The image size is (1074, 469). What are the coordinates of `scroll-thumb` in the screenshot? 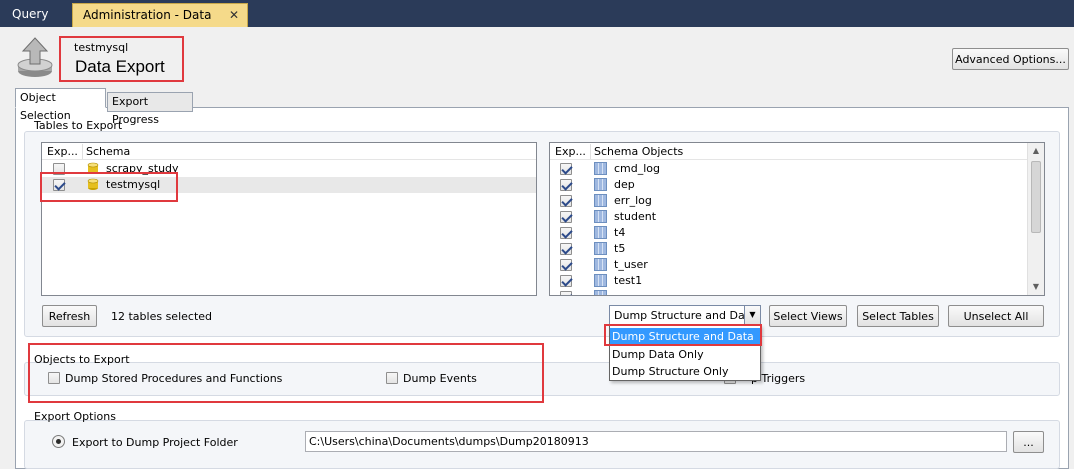 It's located at (1036, 197).